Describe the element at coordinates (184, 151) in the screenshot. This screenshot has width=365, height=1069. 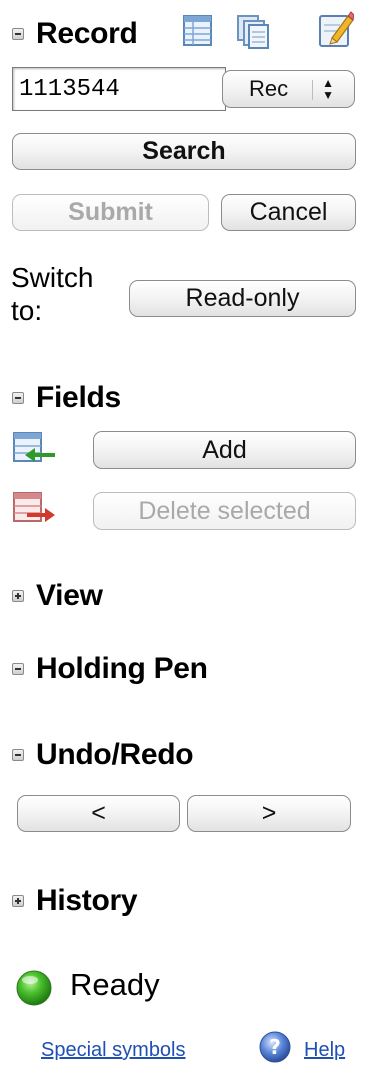
I see `search-button: Search` at that location.